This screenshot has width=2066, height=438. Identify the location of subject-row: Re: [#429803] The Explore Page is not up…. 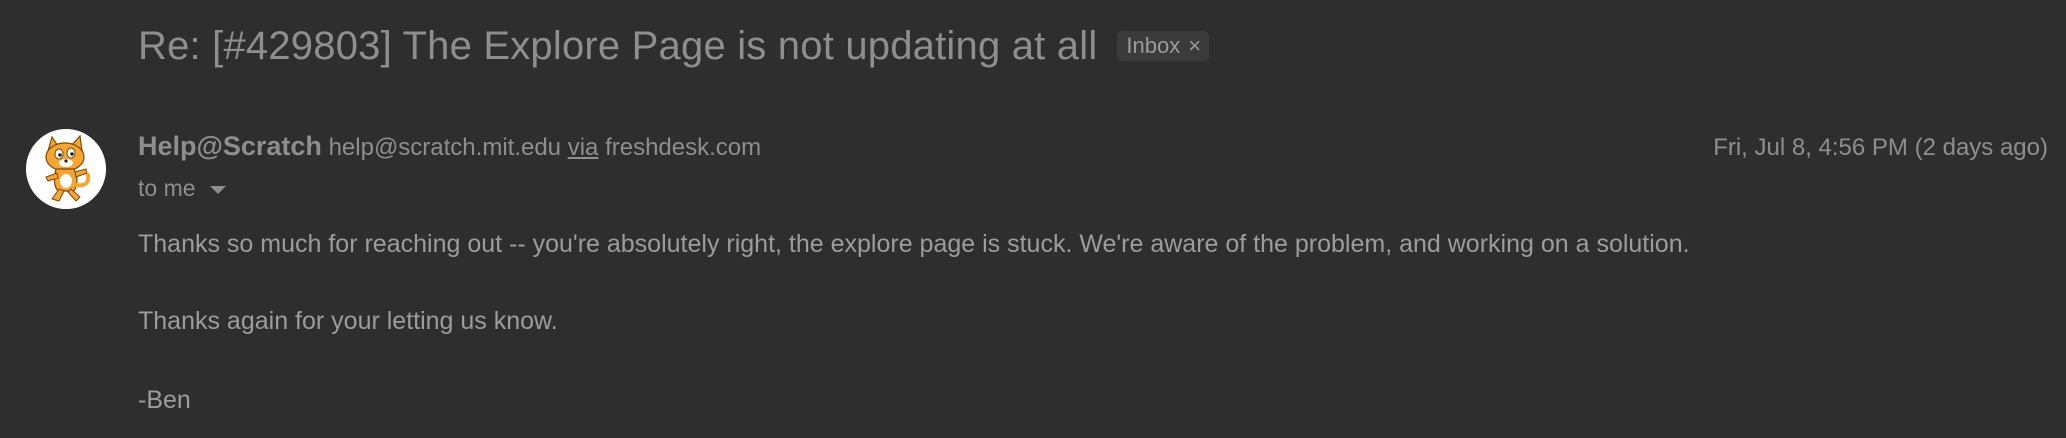
(674, 46).